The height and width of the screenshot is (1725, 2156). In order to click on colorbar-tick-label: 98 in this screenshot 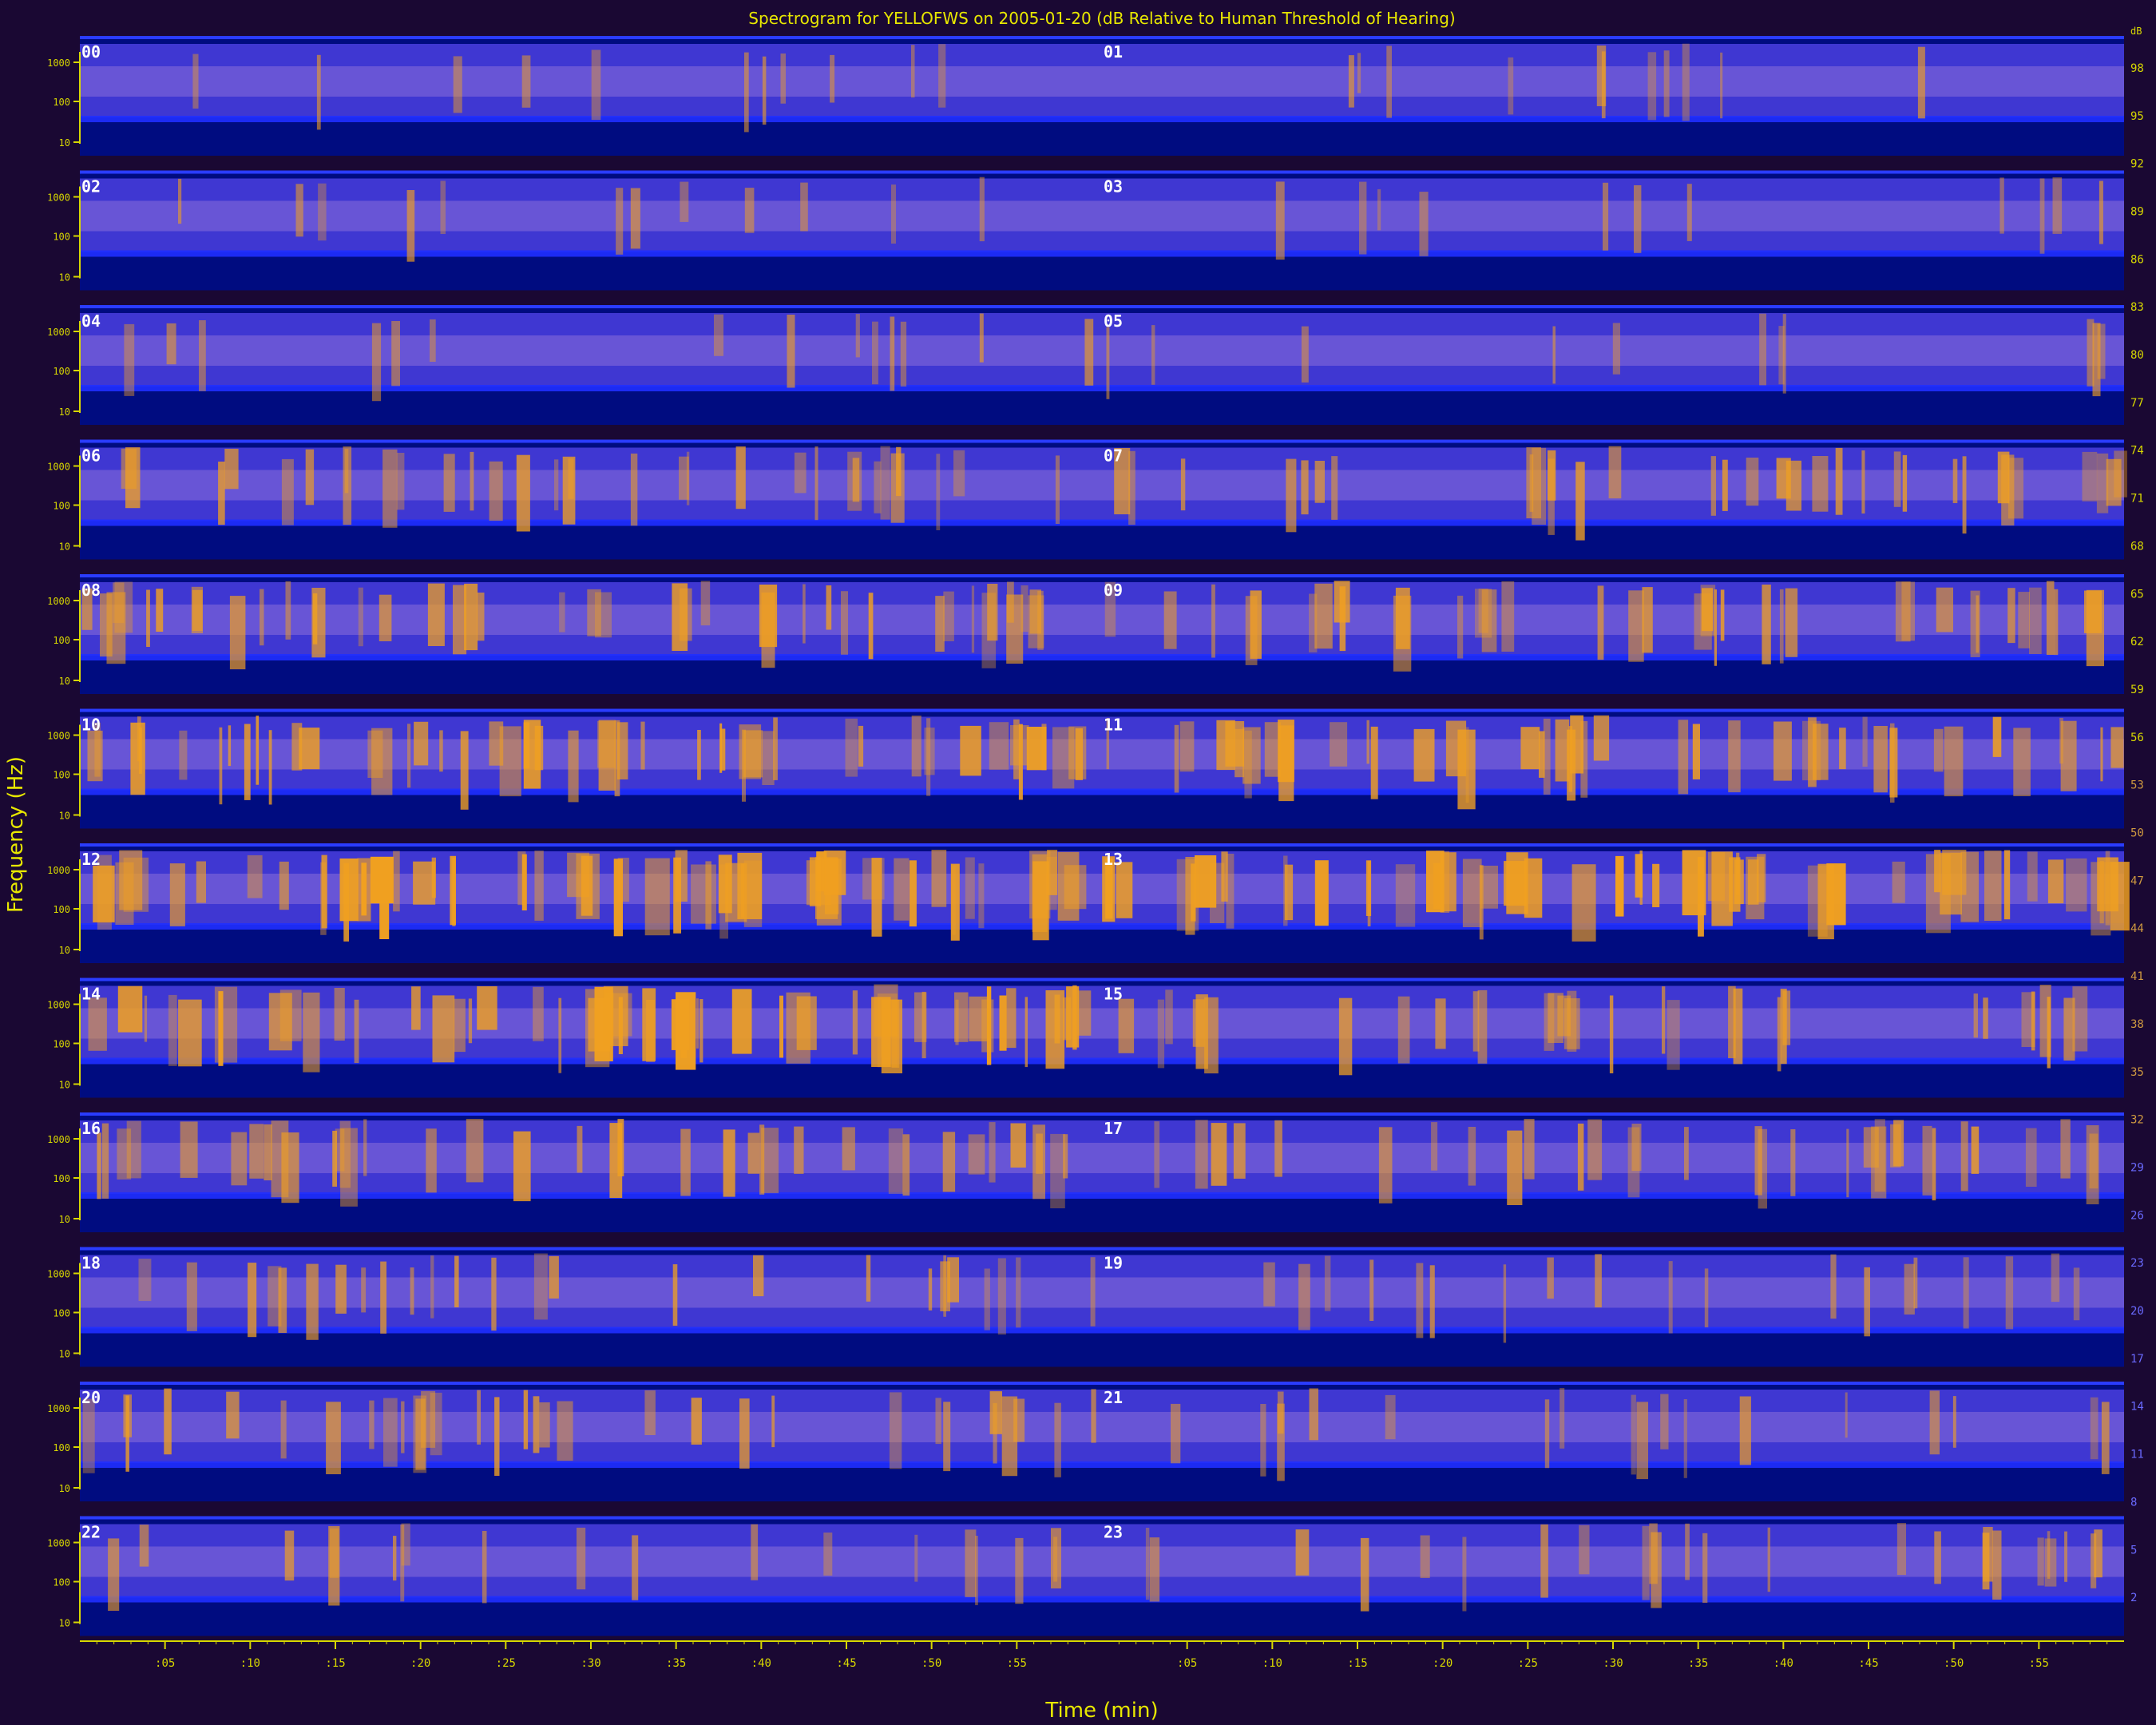, I will do `click(2137, 69)`.